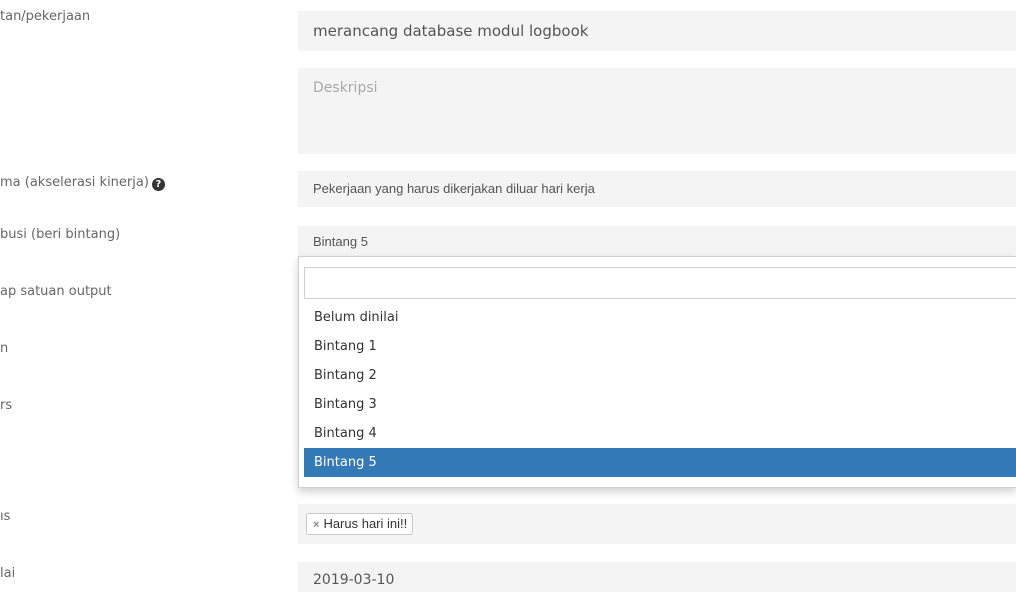  I want to click on option-bintang-4: Bintang 4, so click(660, 433).